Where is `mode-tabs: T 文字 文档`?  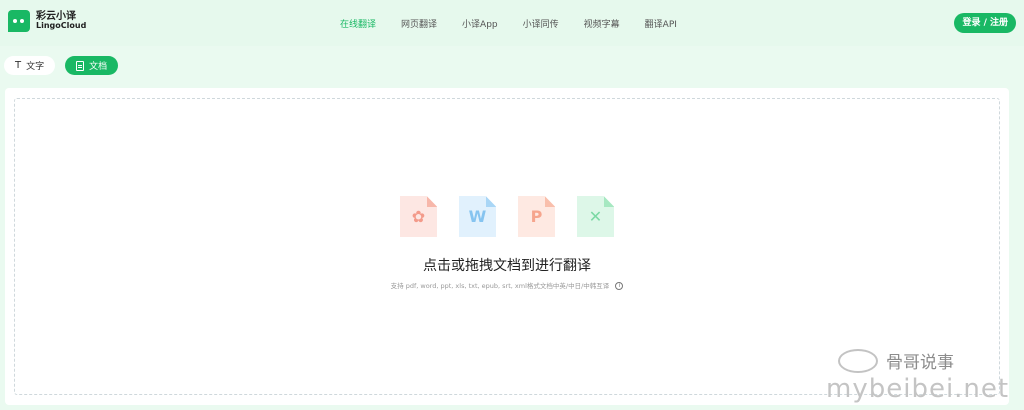
mode-tabs: T 文字 文档 is located at coordinates (65, 65).